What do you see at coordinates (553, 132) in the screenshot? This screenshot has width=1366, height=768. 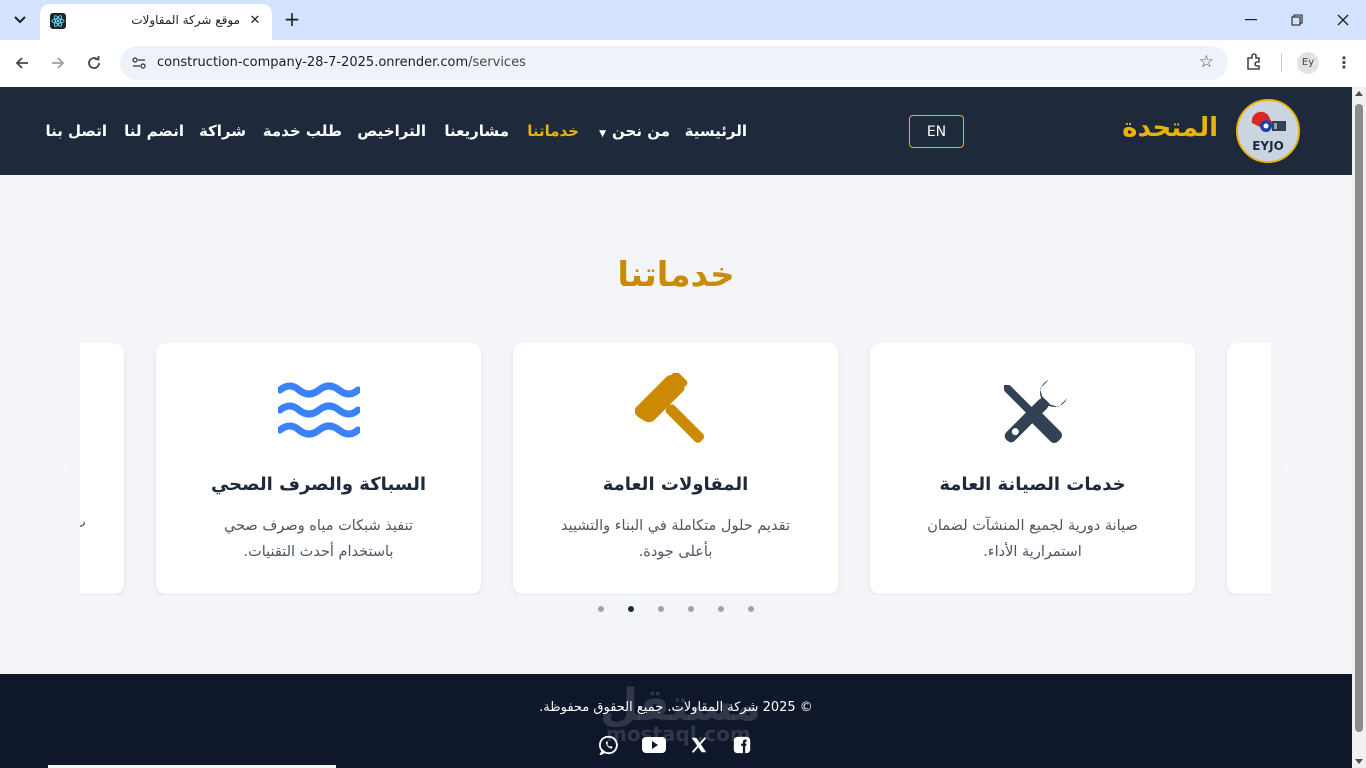 I see `nav-services: خدماتنا` at bounding box center [553, 132].